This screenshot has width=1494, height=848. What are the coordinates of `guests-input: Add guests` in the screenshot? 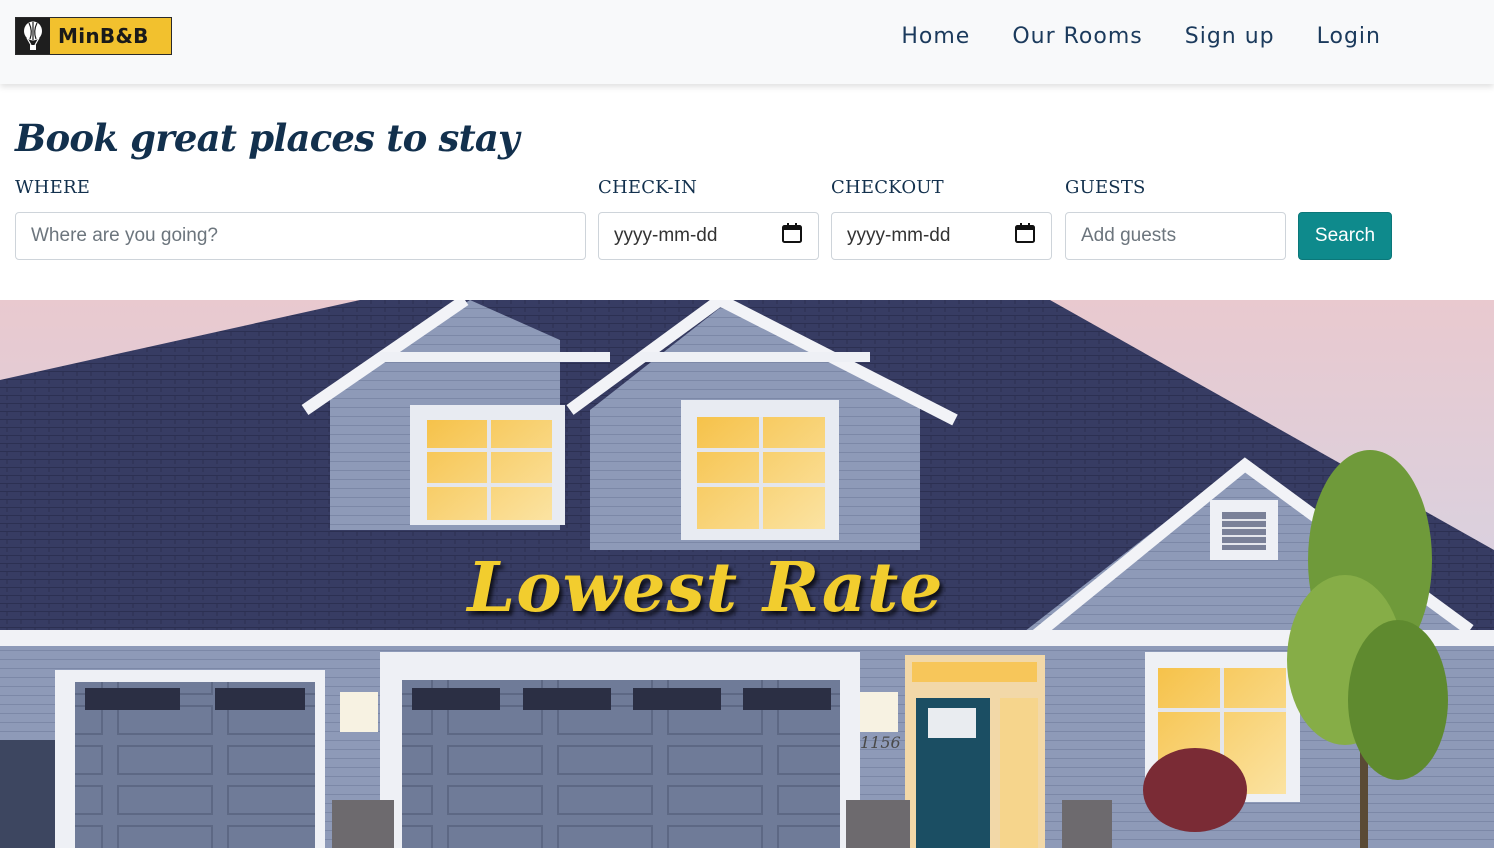 It's located at (1175, 236).